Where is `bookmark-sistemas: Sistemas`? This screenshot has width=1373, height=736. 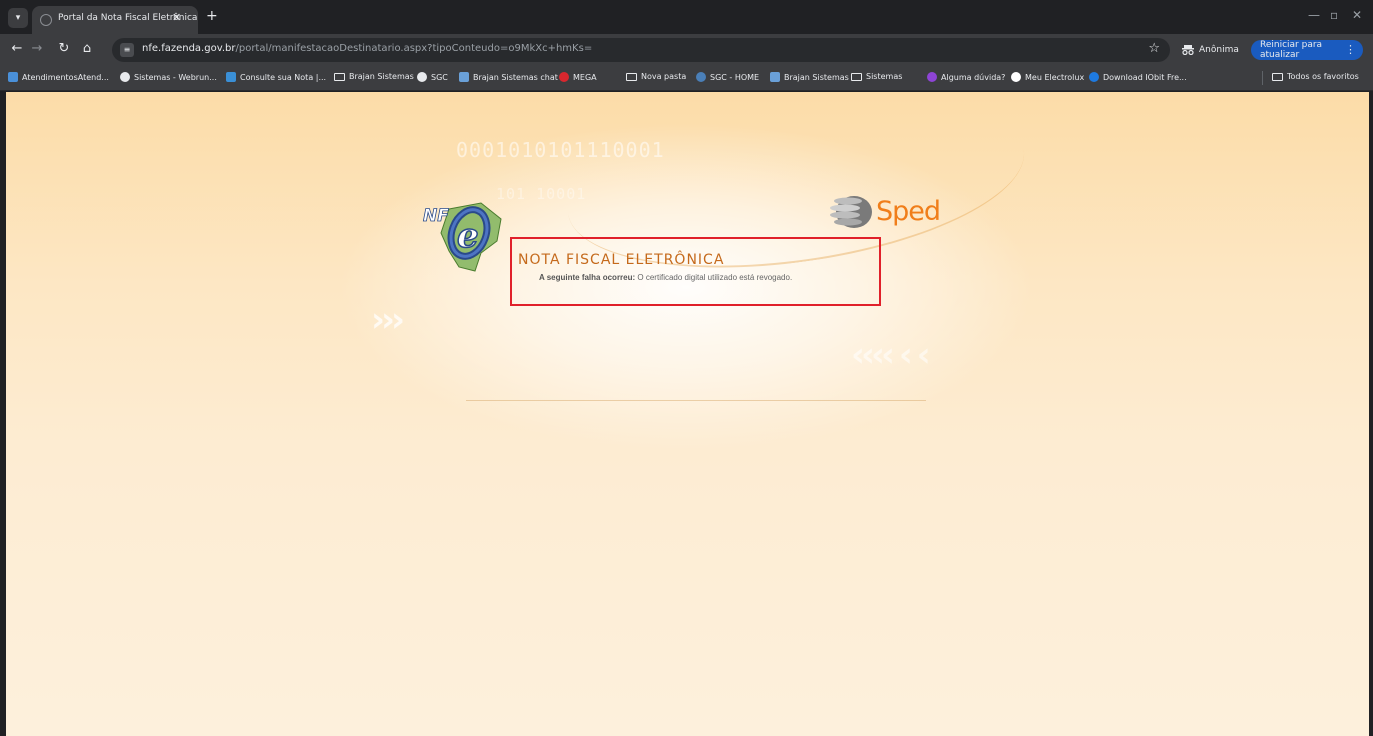 bookmark-sistemas: Sistemas is located at coordinates (876, 76).